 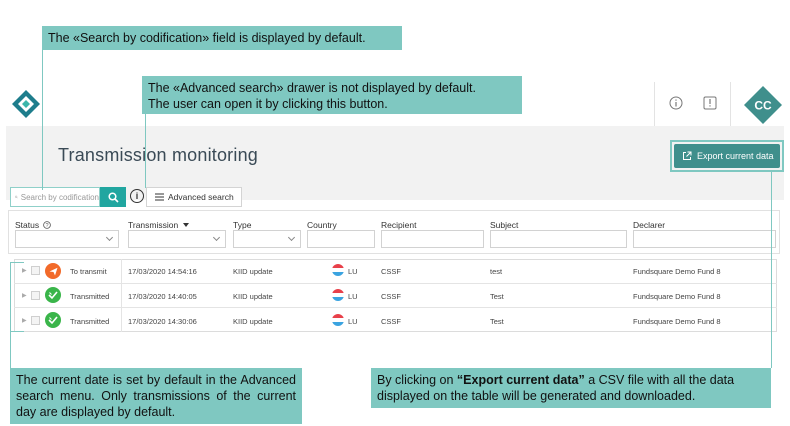 I want to click on transmission-filter-select, so click(x=177, y=239).